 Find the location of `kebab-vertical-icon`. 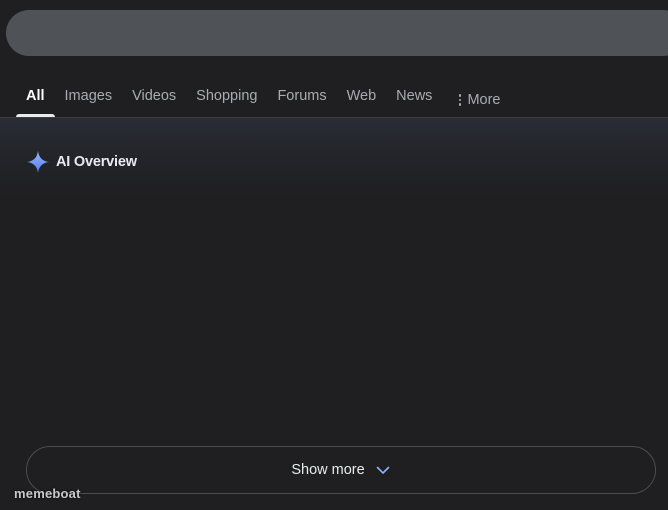

kebab-vertical-icon is located at coordinates (460, 100).